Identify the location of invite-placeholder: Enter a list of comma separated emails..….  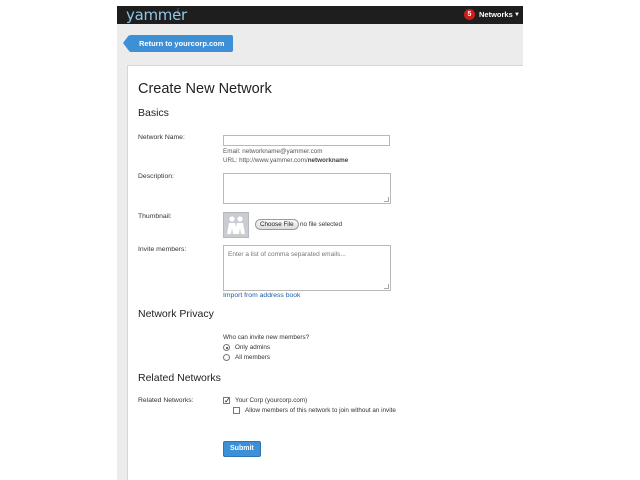
(287, 254).